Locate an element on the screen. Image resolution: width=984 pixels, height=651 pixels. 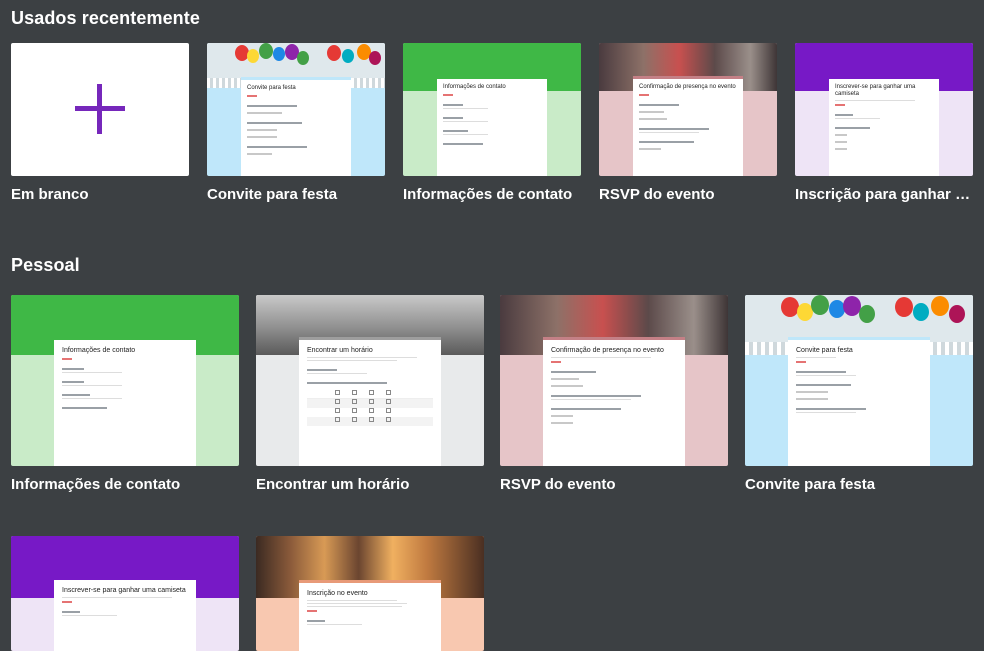
form-preview-card: Encontrar um horário is located at coordinates (370, 401).